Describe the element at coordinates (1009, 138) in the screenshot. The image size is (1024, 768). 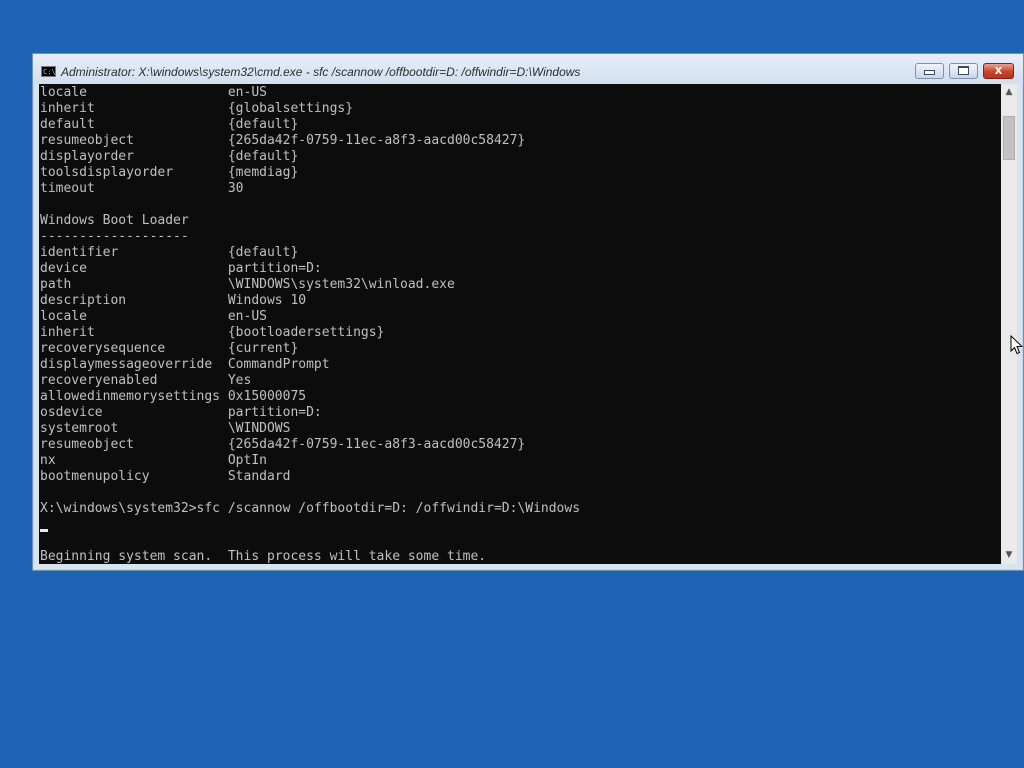
I see `scroll-thumb` at that location.